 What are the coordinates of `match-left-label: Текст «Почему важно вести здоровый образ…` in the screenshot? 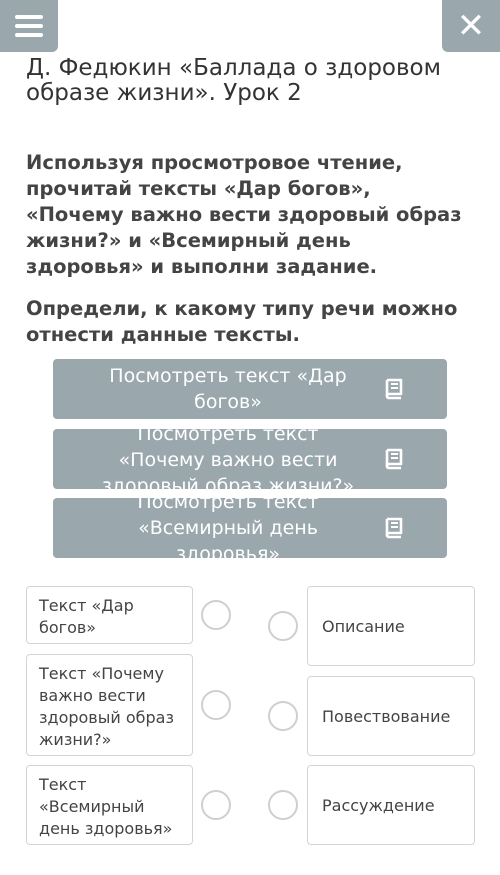 It's located at (106, 706).